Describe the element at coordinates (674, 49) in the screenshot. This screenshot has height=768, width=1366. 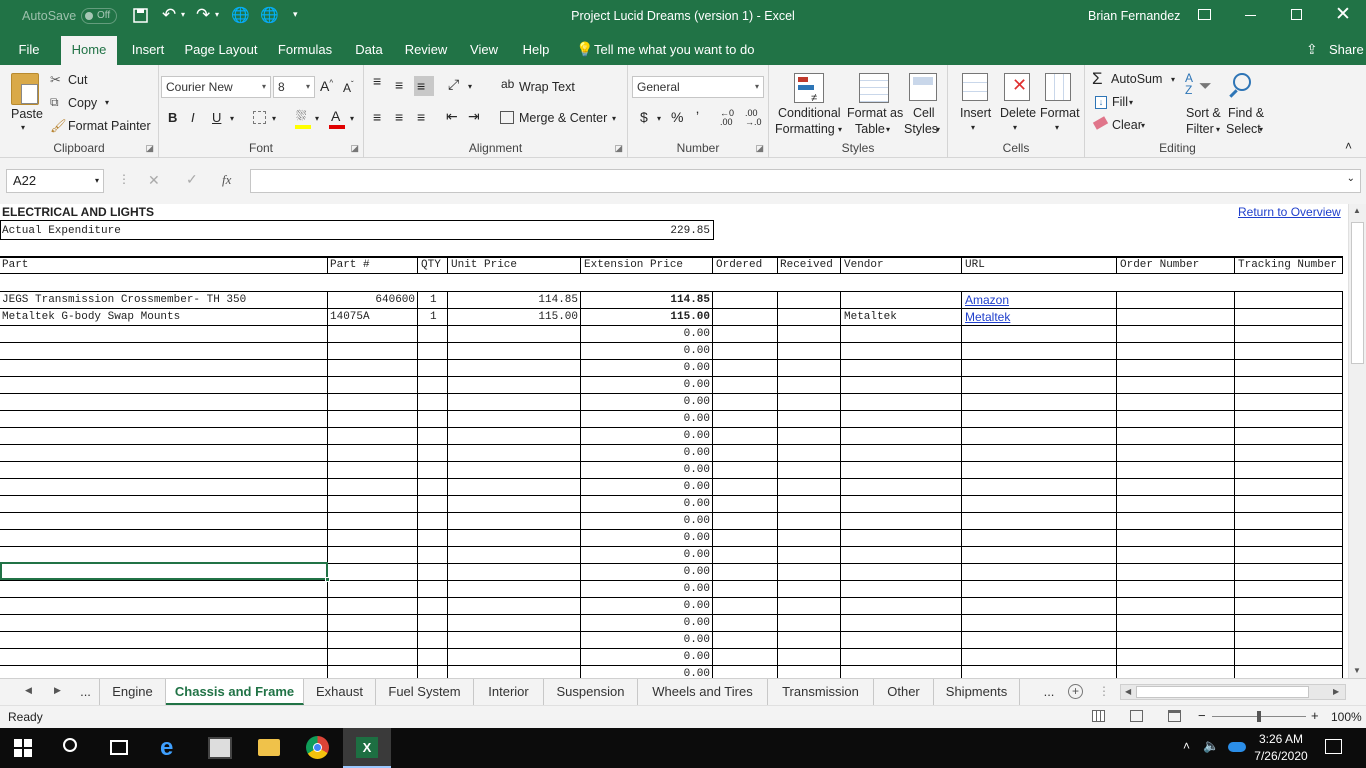
I see `tell-me-search: Tell me what you want to do` at that location.